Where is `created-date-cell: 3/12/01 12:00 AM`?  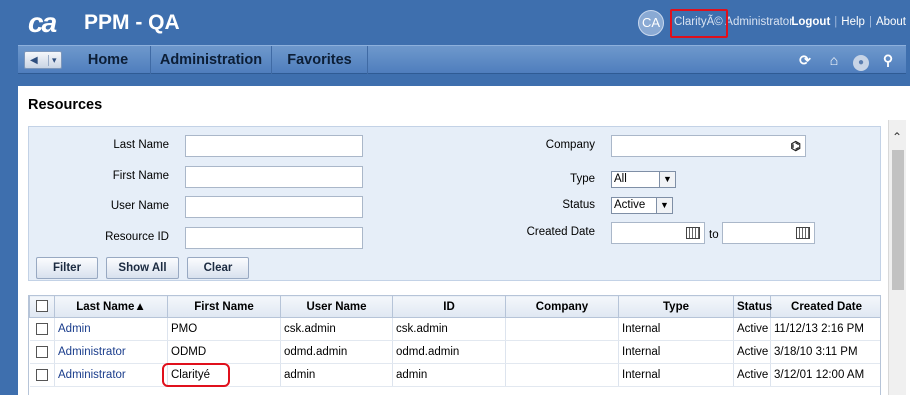 created-date-cell: 3/12/01 12:00 AM is located at coordinates (825, 375).